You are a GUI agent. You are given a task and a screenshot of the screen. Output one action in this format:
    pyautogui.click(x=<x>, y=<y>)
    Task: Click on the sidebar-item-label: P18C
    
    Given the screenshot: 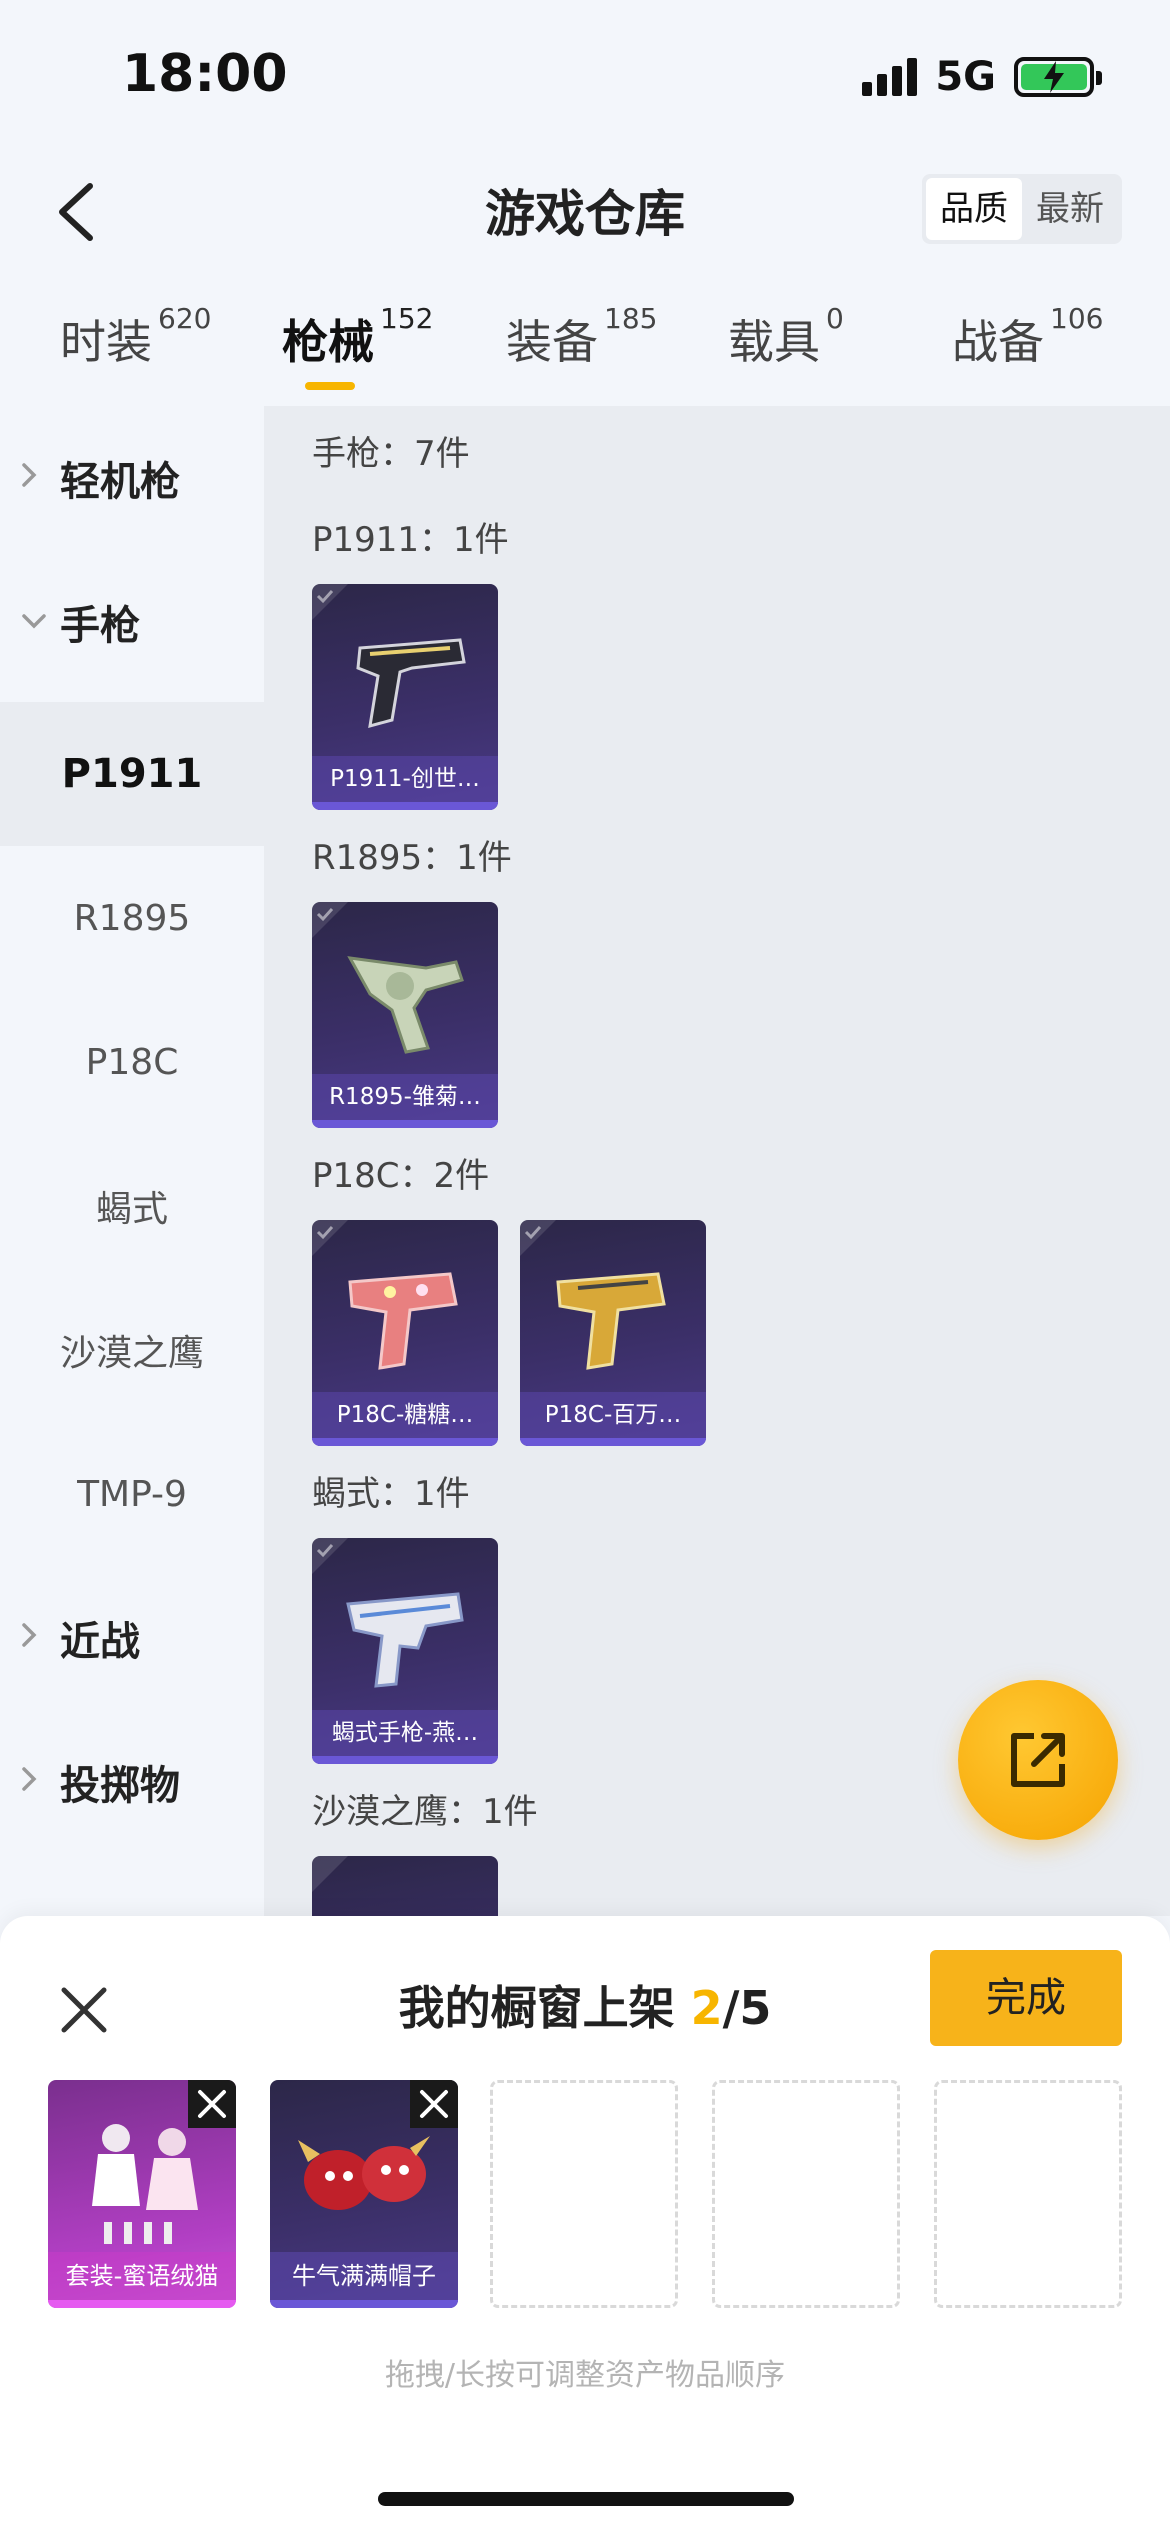 What is the action you would take?
    pyautogui.click(x=132, y=1062)
    